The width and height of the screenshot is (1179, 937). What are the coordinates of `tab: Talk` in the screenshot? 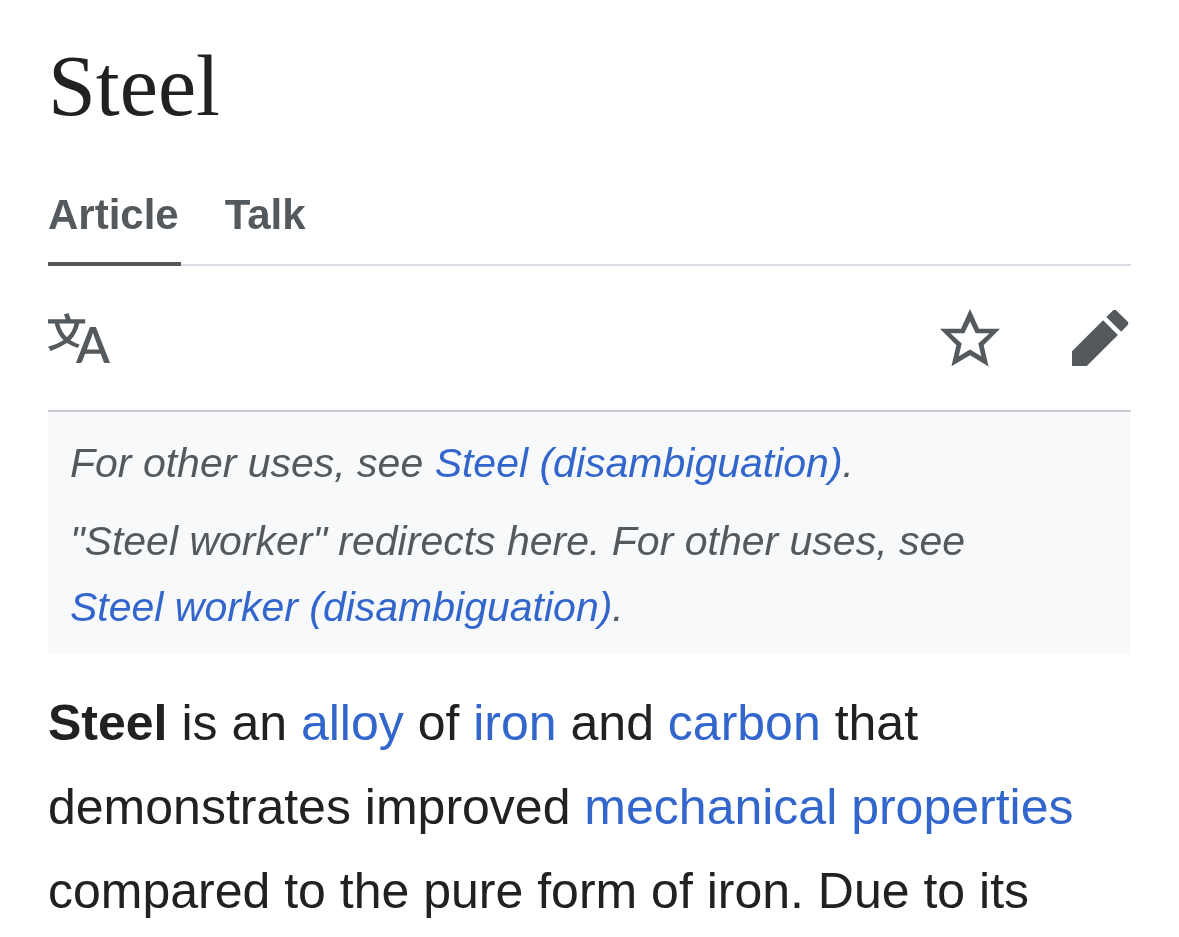 It's located at (266, 228).